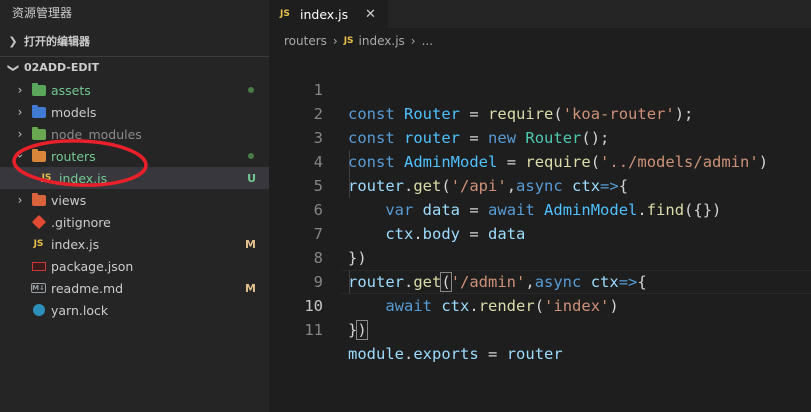  What do you see at coordinates (540, 14) in the screenshot?
I see `editor-tabbar: JS index.js ✕` at bounding box center [540, 14].